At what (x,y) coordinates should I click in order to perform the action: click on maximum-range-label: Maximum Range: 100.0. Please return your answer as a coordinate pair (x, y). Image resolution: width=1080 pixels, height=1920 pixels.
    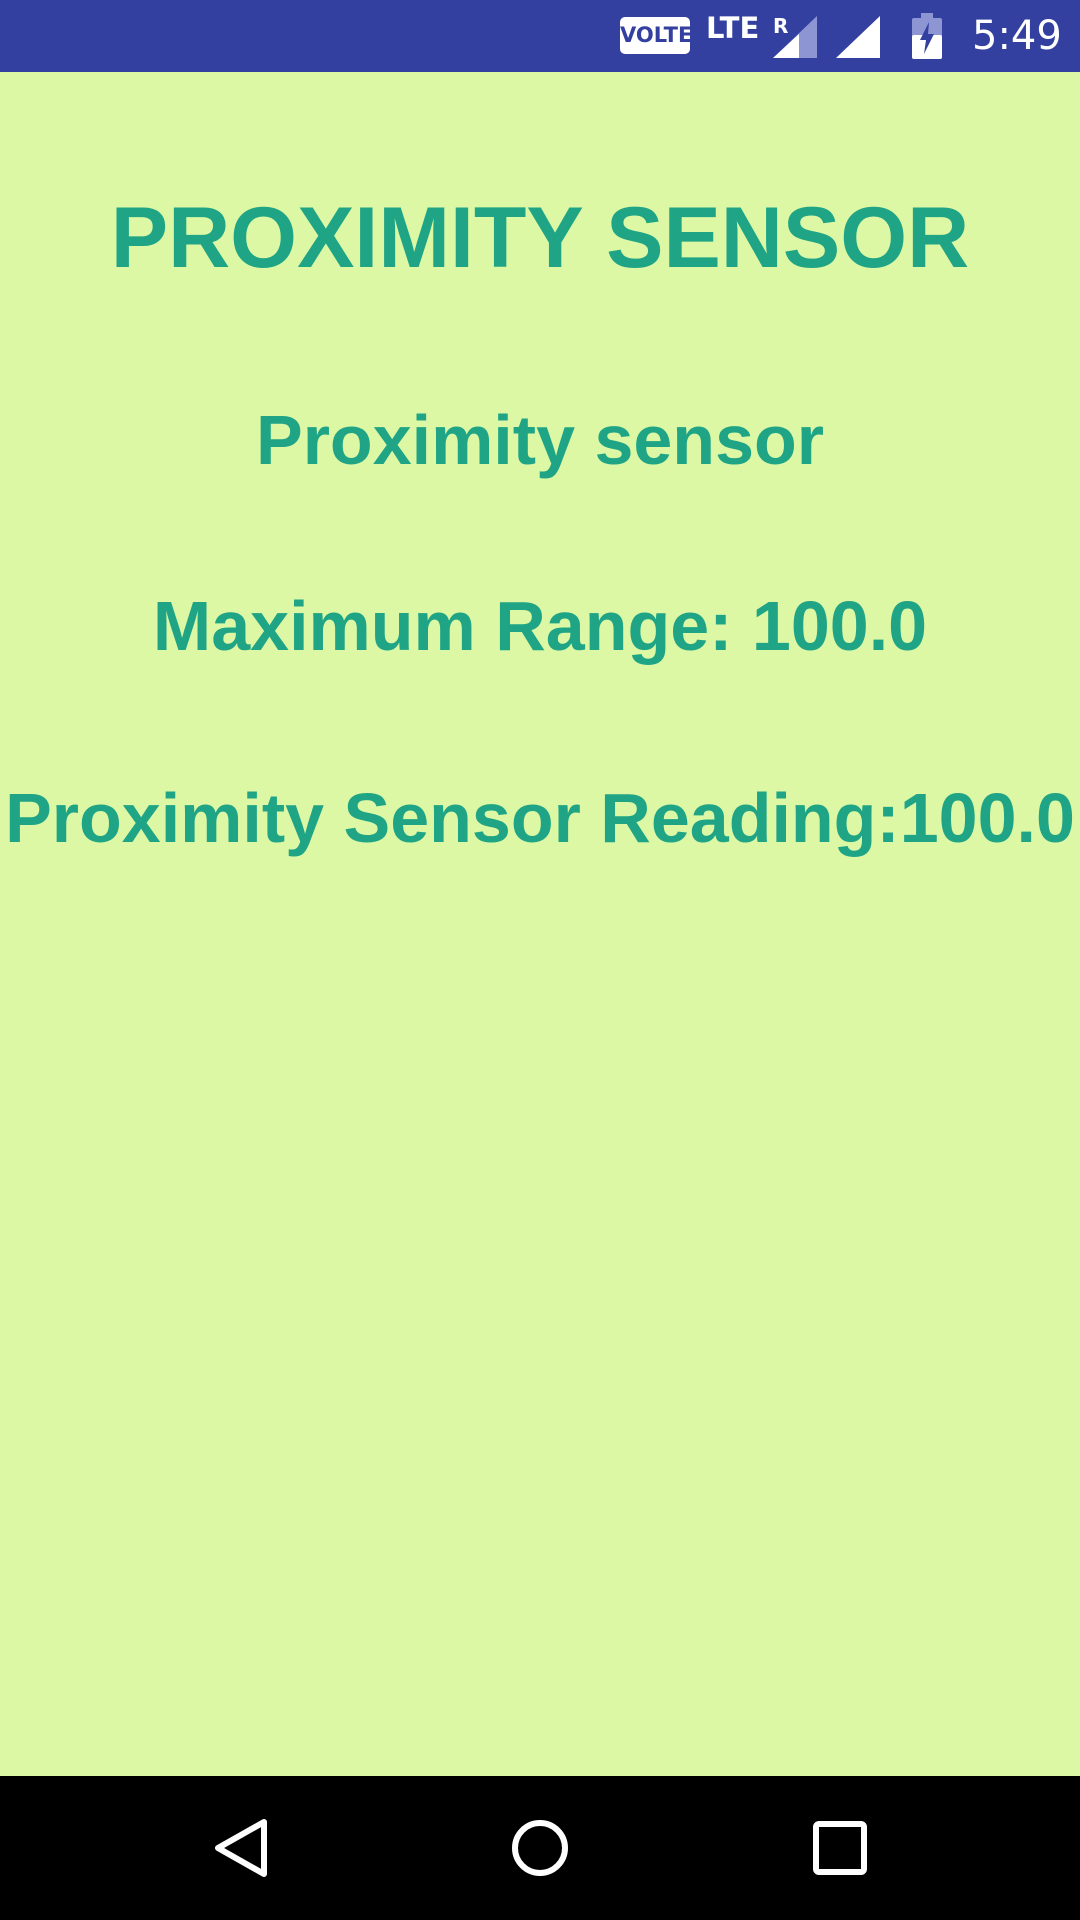
    Looking at the image, I should click on (540, 626).